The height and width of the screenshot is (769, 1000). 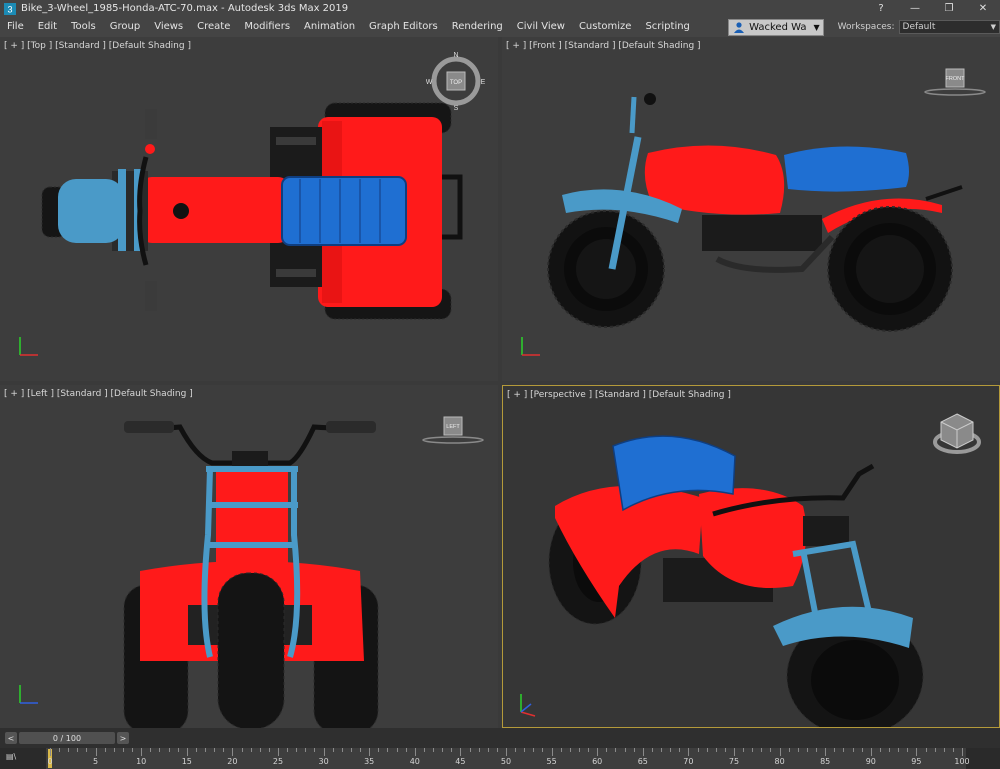 What do you see at coordinates (870, 761) in the screenshot?
I see `ruler-tick-label: 90` at bounding box center [870, 761].